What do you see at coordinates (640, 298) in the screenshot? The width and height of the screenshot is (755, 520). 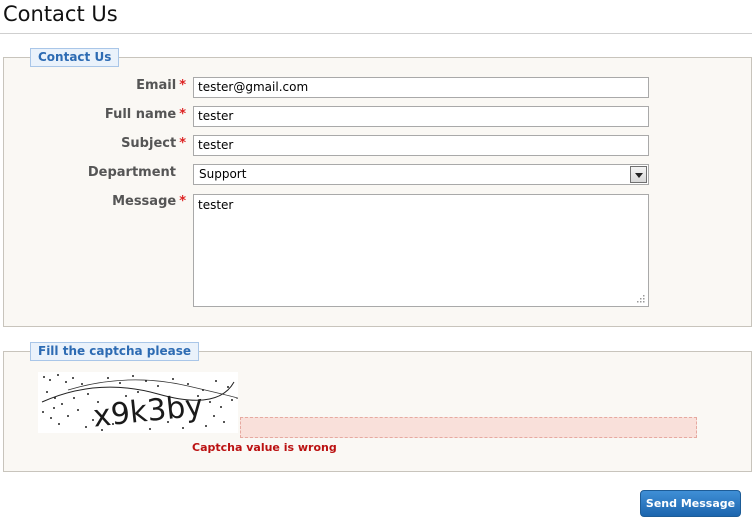 I see `resize-grip-icon` at bounding box center [640, 298].